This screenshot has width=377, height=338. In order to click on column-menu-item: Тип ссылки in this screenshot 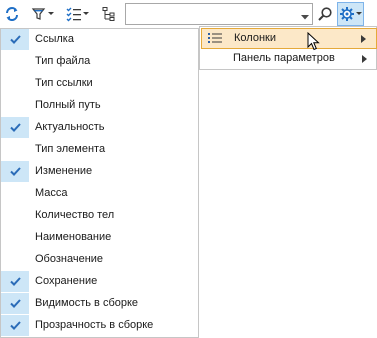, I will do `click(99, 83)`.